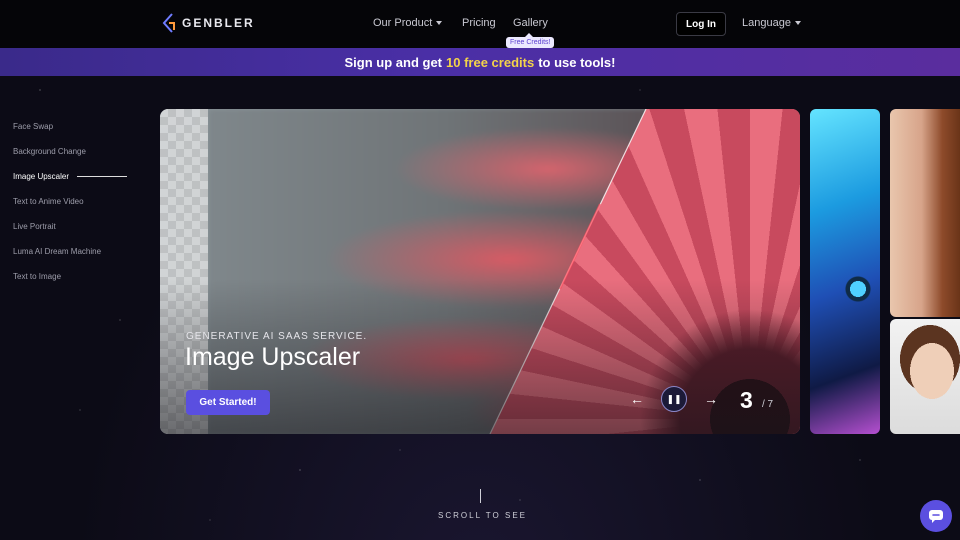  I want to click on free-credits-badge: Free Credits!, so click(530, 40).